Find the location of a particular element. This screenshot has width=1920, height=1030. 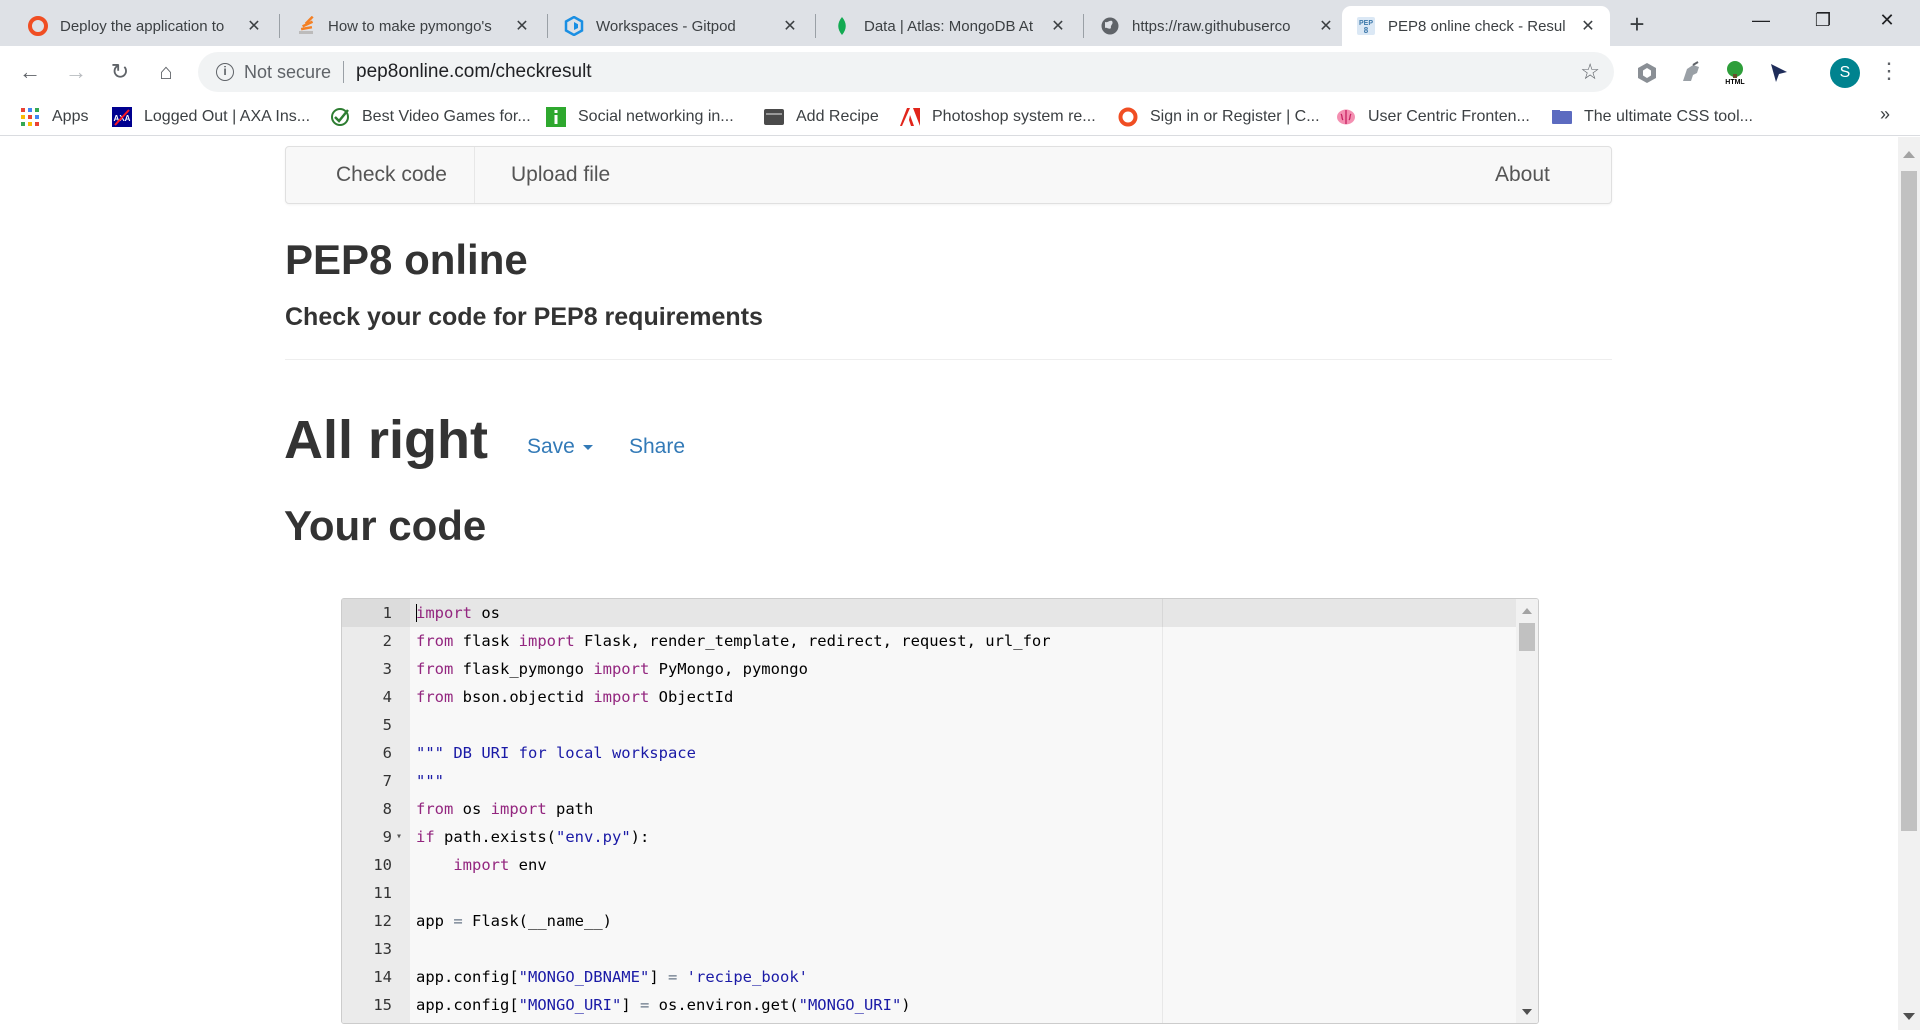

browser-tab: Deploy the application to ✕ is located at coordinates (145, 26).